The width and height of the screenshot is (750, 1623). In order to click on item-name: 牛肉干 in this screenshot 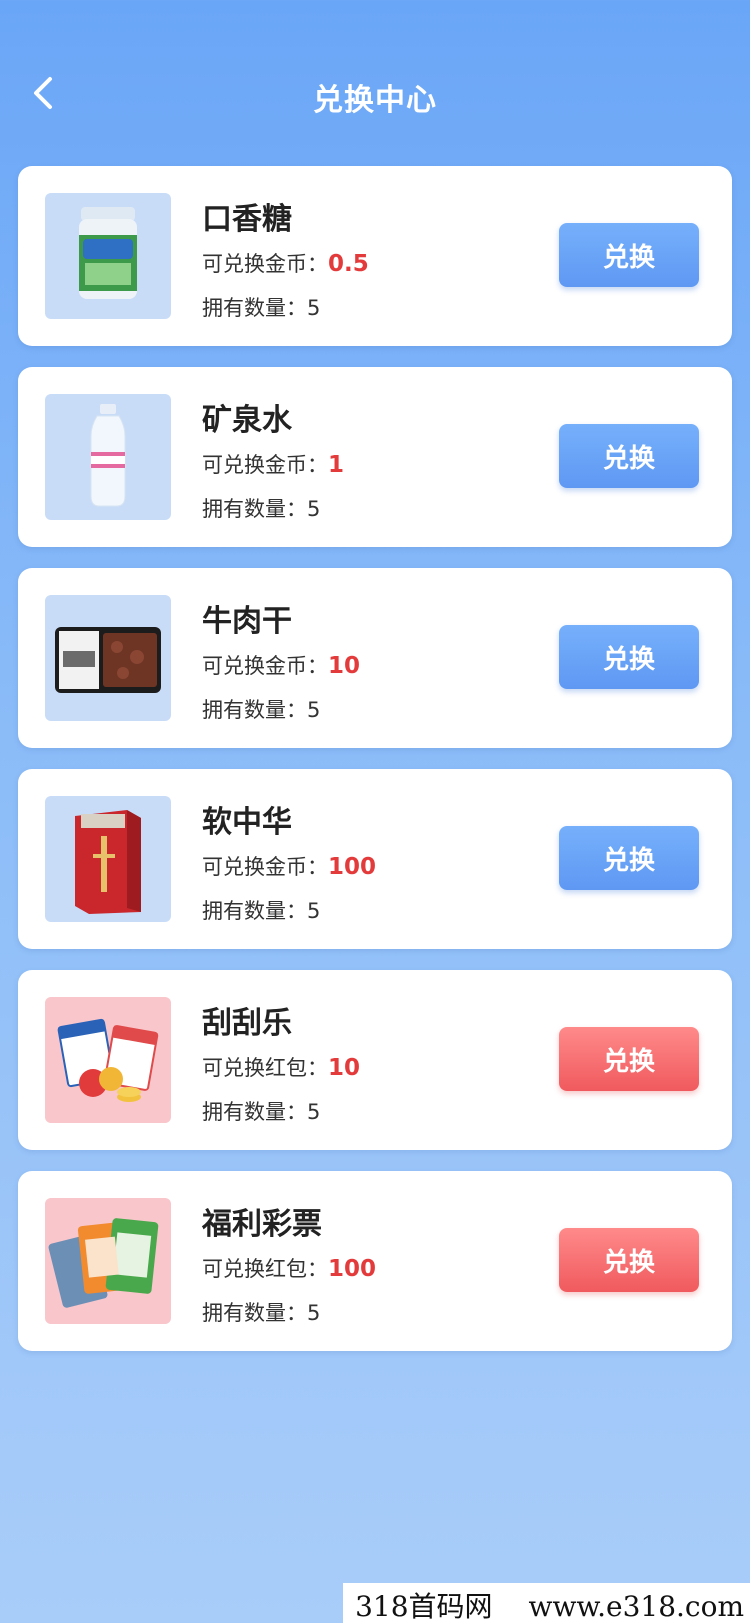, I will do `click(247, 621)`.